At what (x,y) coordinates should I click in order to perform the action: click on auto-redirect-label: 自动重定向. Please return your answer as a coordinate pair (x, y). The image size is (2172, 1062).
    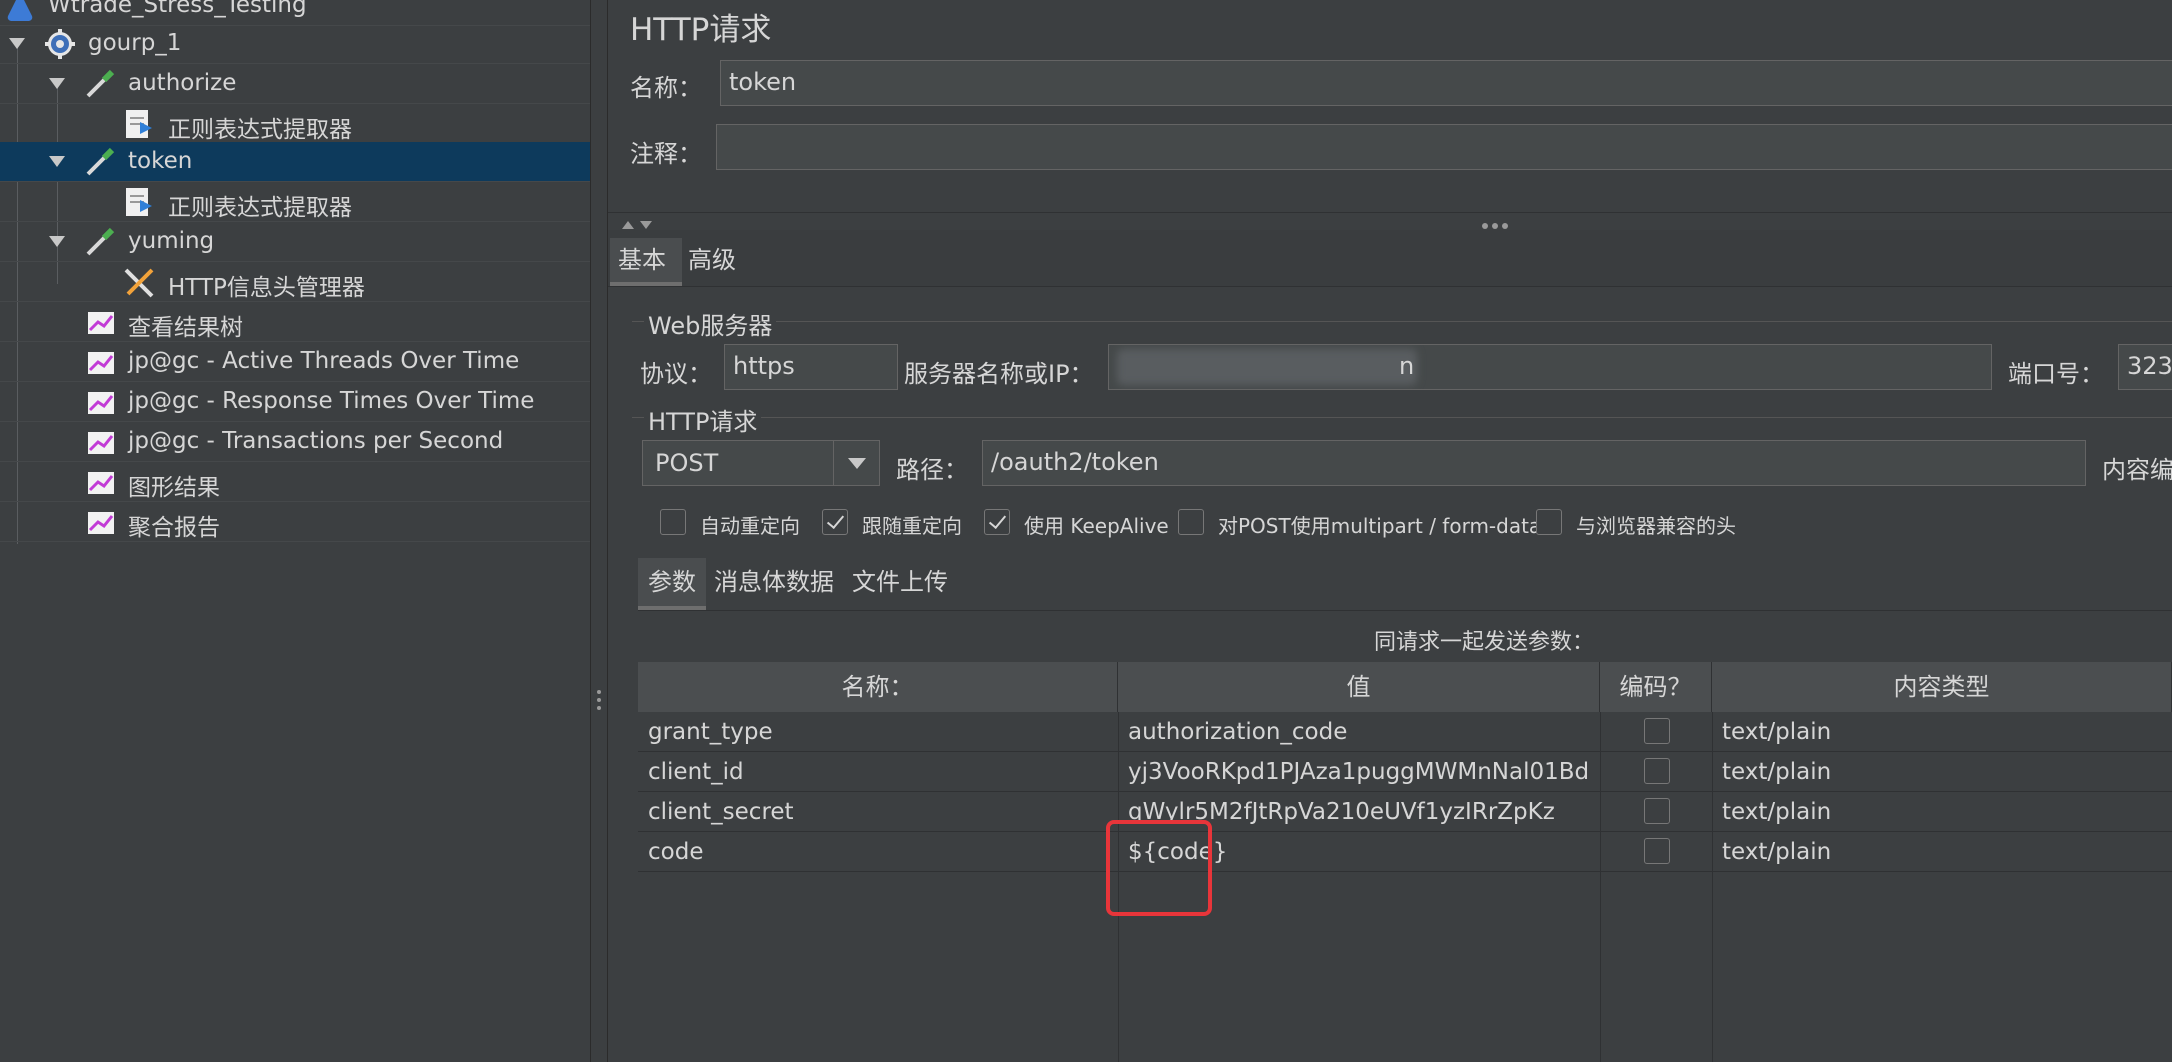
    Looking at the image, I should click on (750, 526).